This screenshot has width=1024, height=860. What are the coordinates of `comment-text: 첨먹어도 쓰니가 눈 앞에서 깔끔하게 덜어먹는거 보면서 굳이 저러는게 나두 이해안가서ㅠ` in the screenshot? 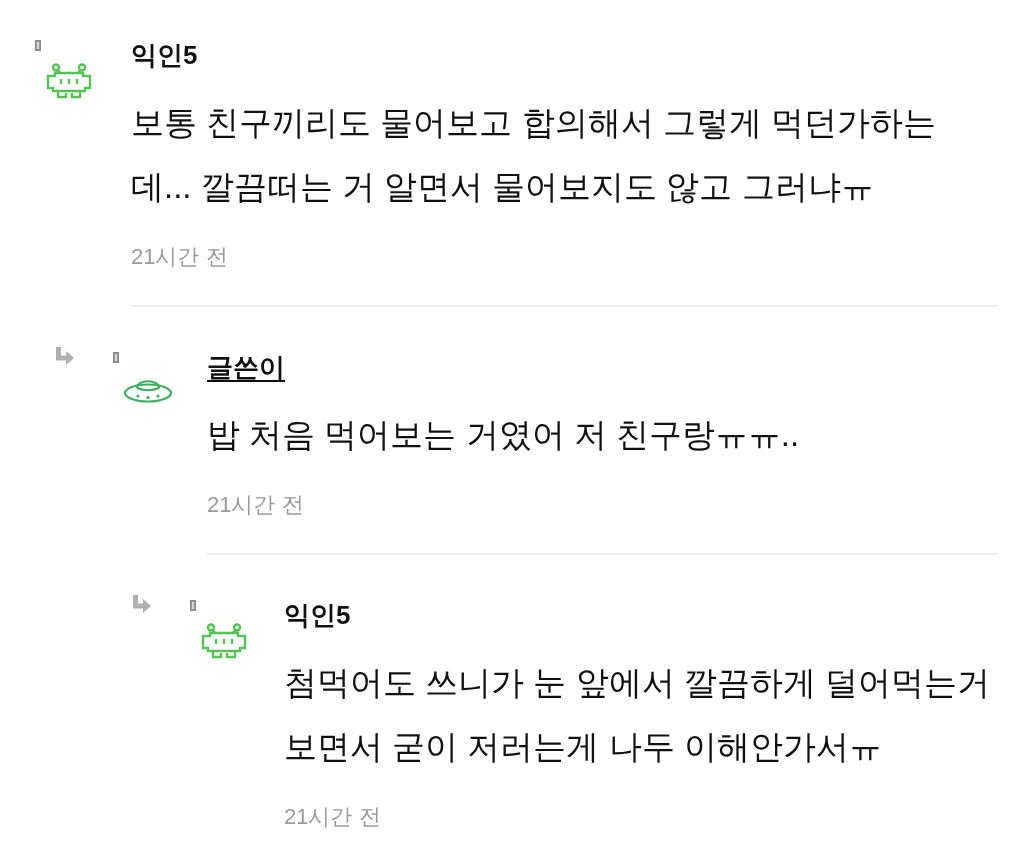 It's located at (637, 715).